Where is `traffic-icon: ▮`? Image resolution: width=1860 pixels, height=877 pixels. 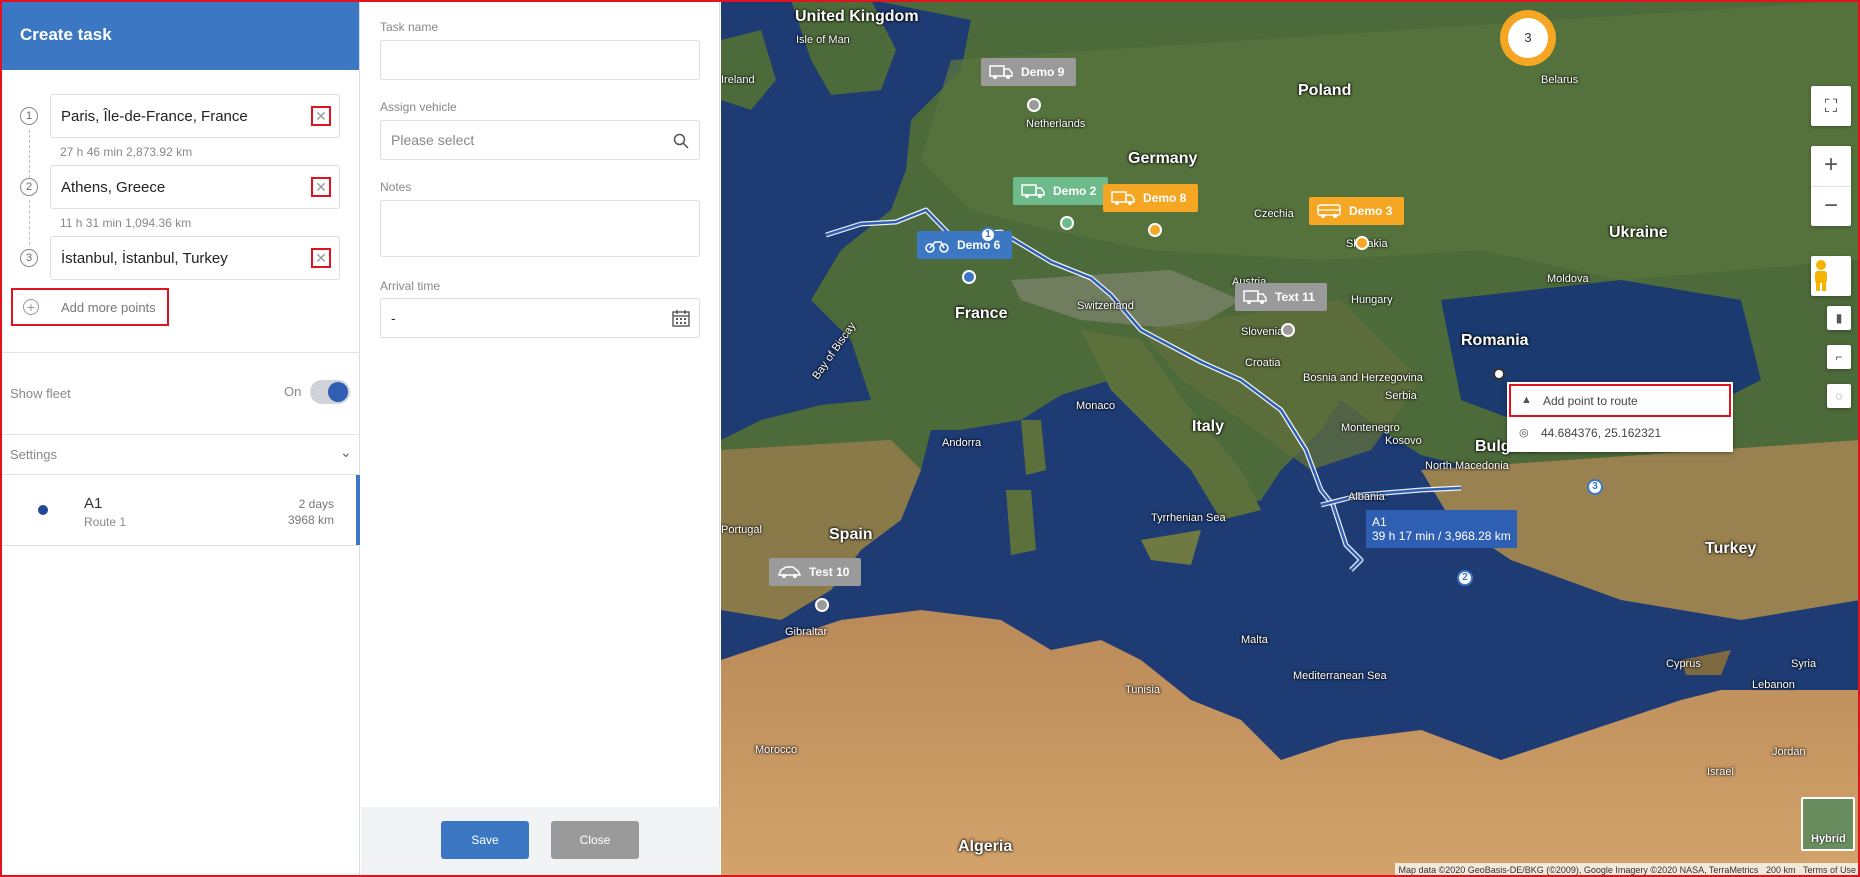
traffic-icon: ▮ is located at coordinates (1839, 318).